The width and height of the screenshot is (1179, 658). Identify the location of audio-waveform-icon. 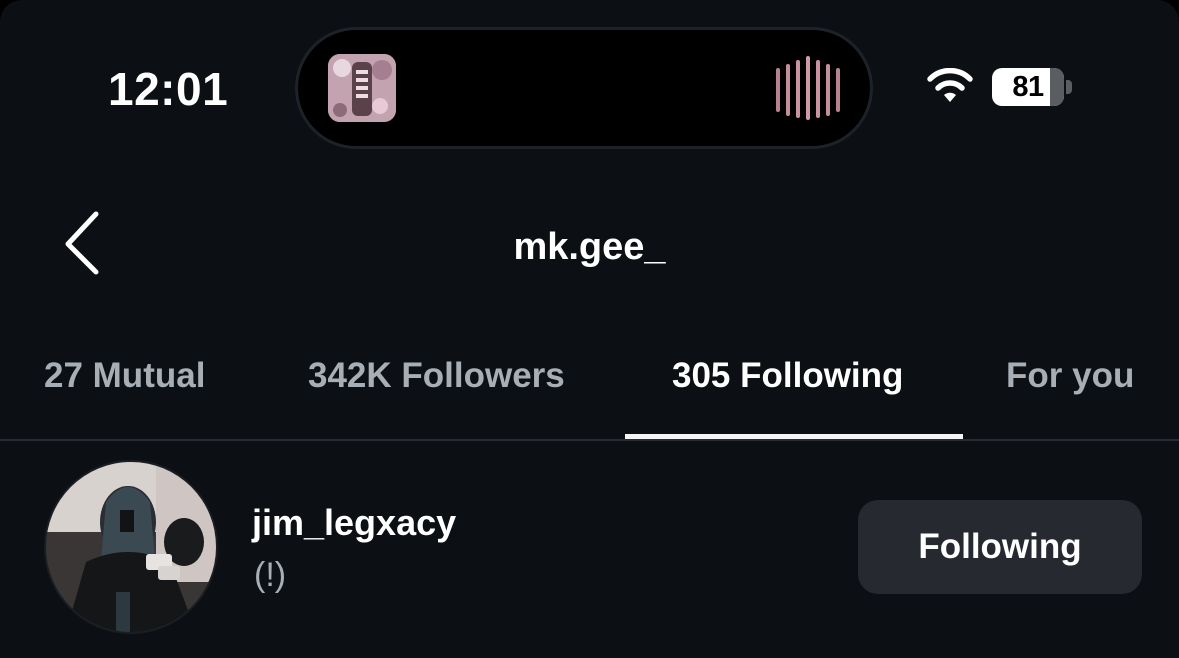
(808, 88).